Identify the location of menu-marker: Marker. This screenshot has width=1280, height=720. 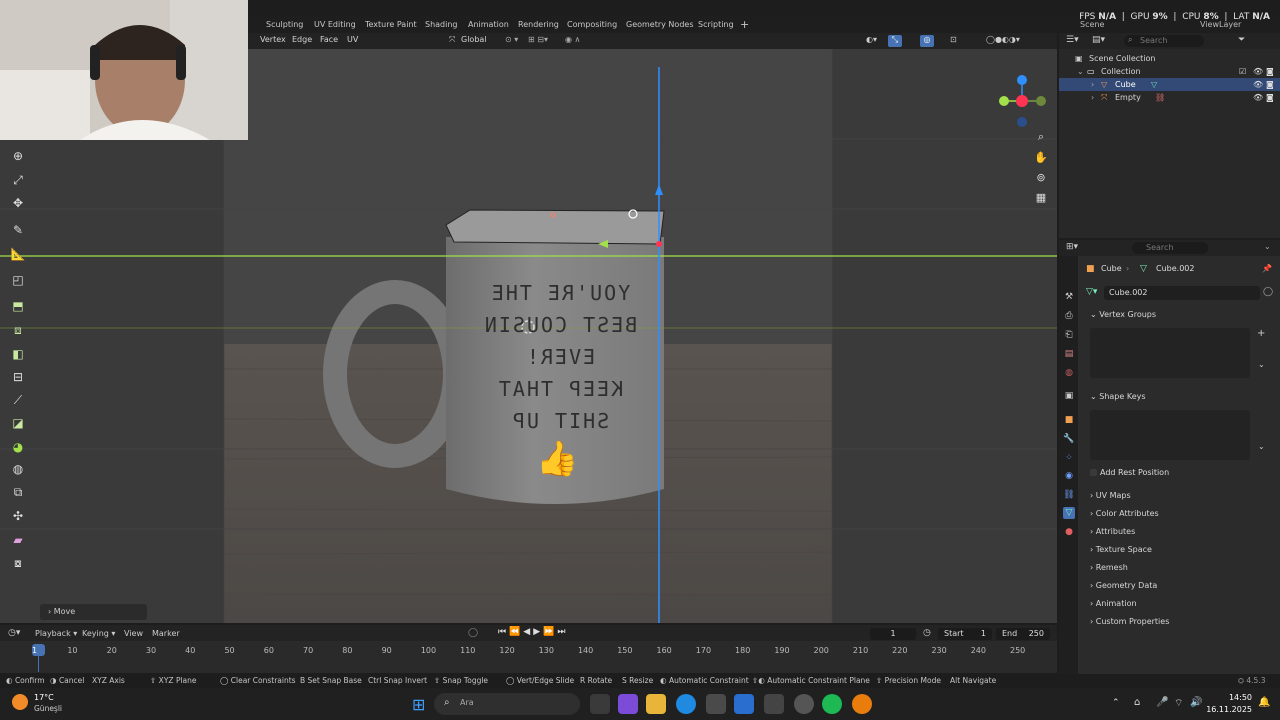
(166, 633).